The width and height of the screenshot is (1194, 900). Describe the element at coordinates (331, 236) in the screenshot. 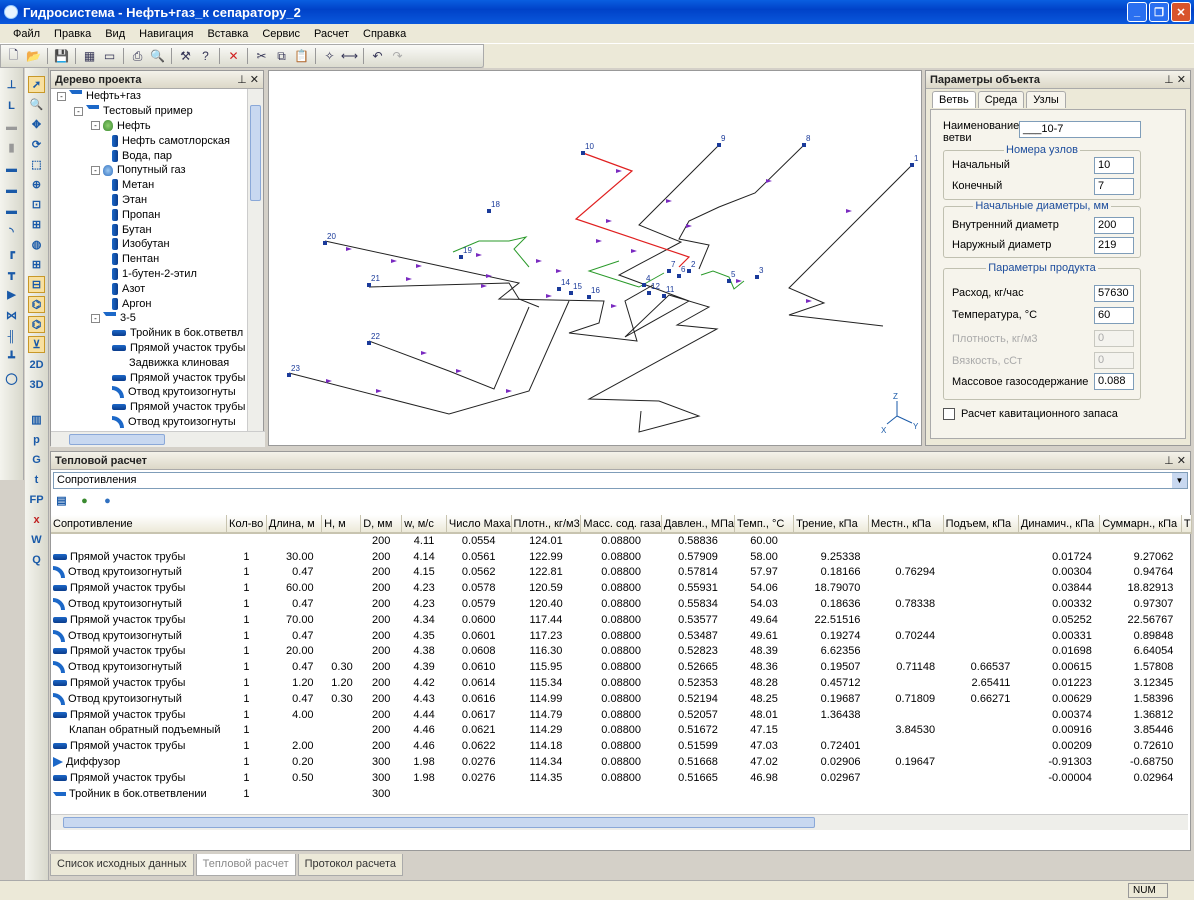

I see `node-label: 20` at that location.